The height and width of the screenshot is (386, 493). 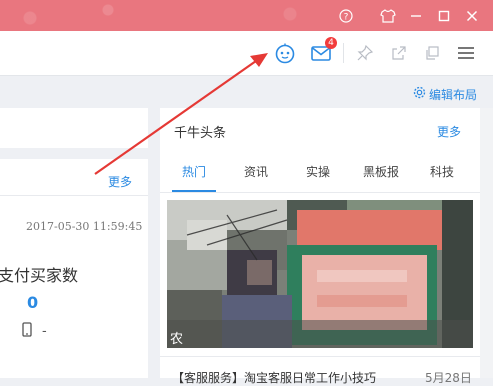 I want to click on minimize-icon, so click(x=416, y=15).